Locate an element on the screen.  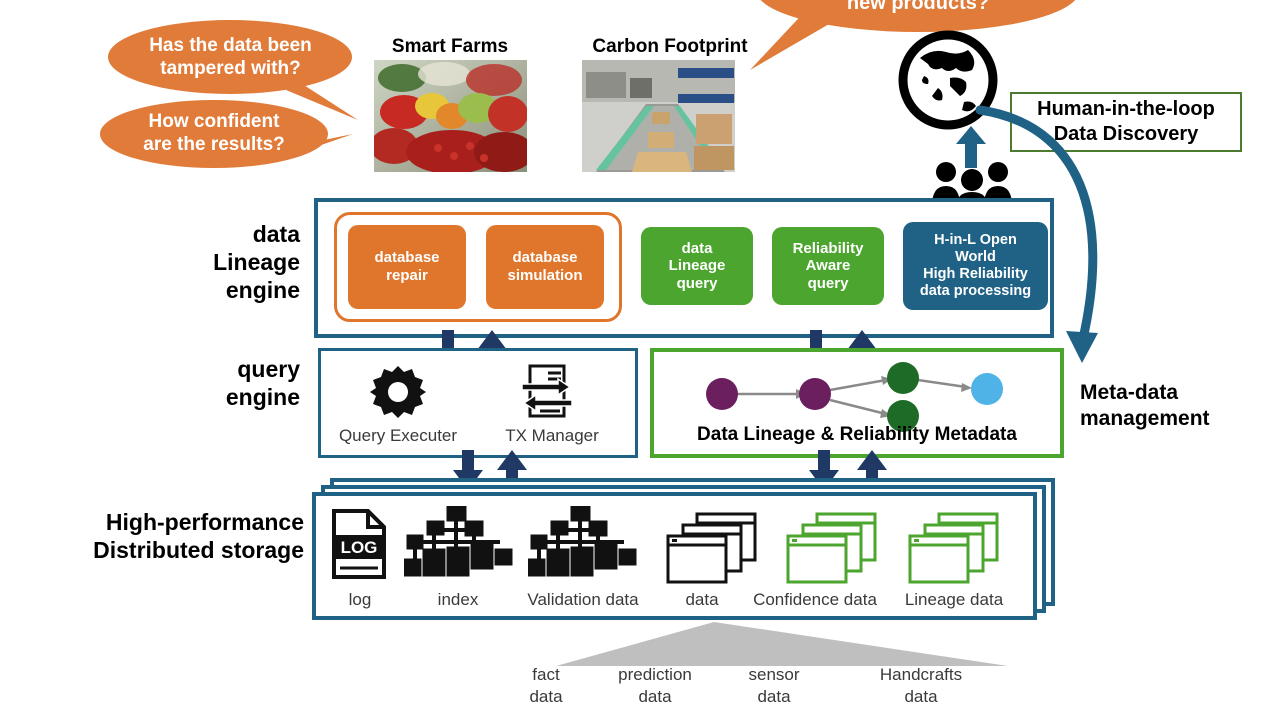
bubble-tampered-text: Has the data been tampered with? is located at coordinates (230, 57).